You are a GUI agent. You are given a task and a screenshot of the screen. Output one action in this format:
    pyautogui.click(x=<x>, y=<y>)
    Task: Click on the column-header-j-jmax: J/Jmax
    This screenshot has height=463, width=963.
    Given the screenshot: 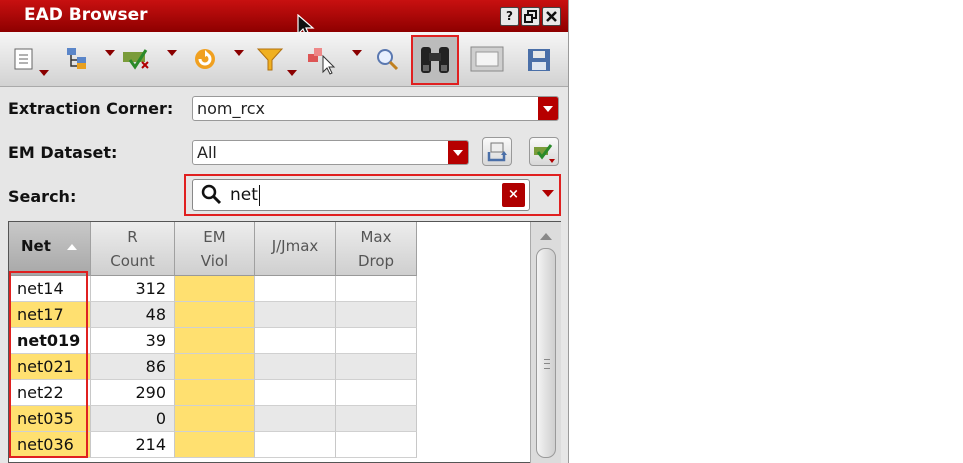 What is the action you would take?
    pyautogui.click(x=295, y=249)
    